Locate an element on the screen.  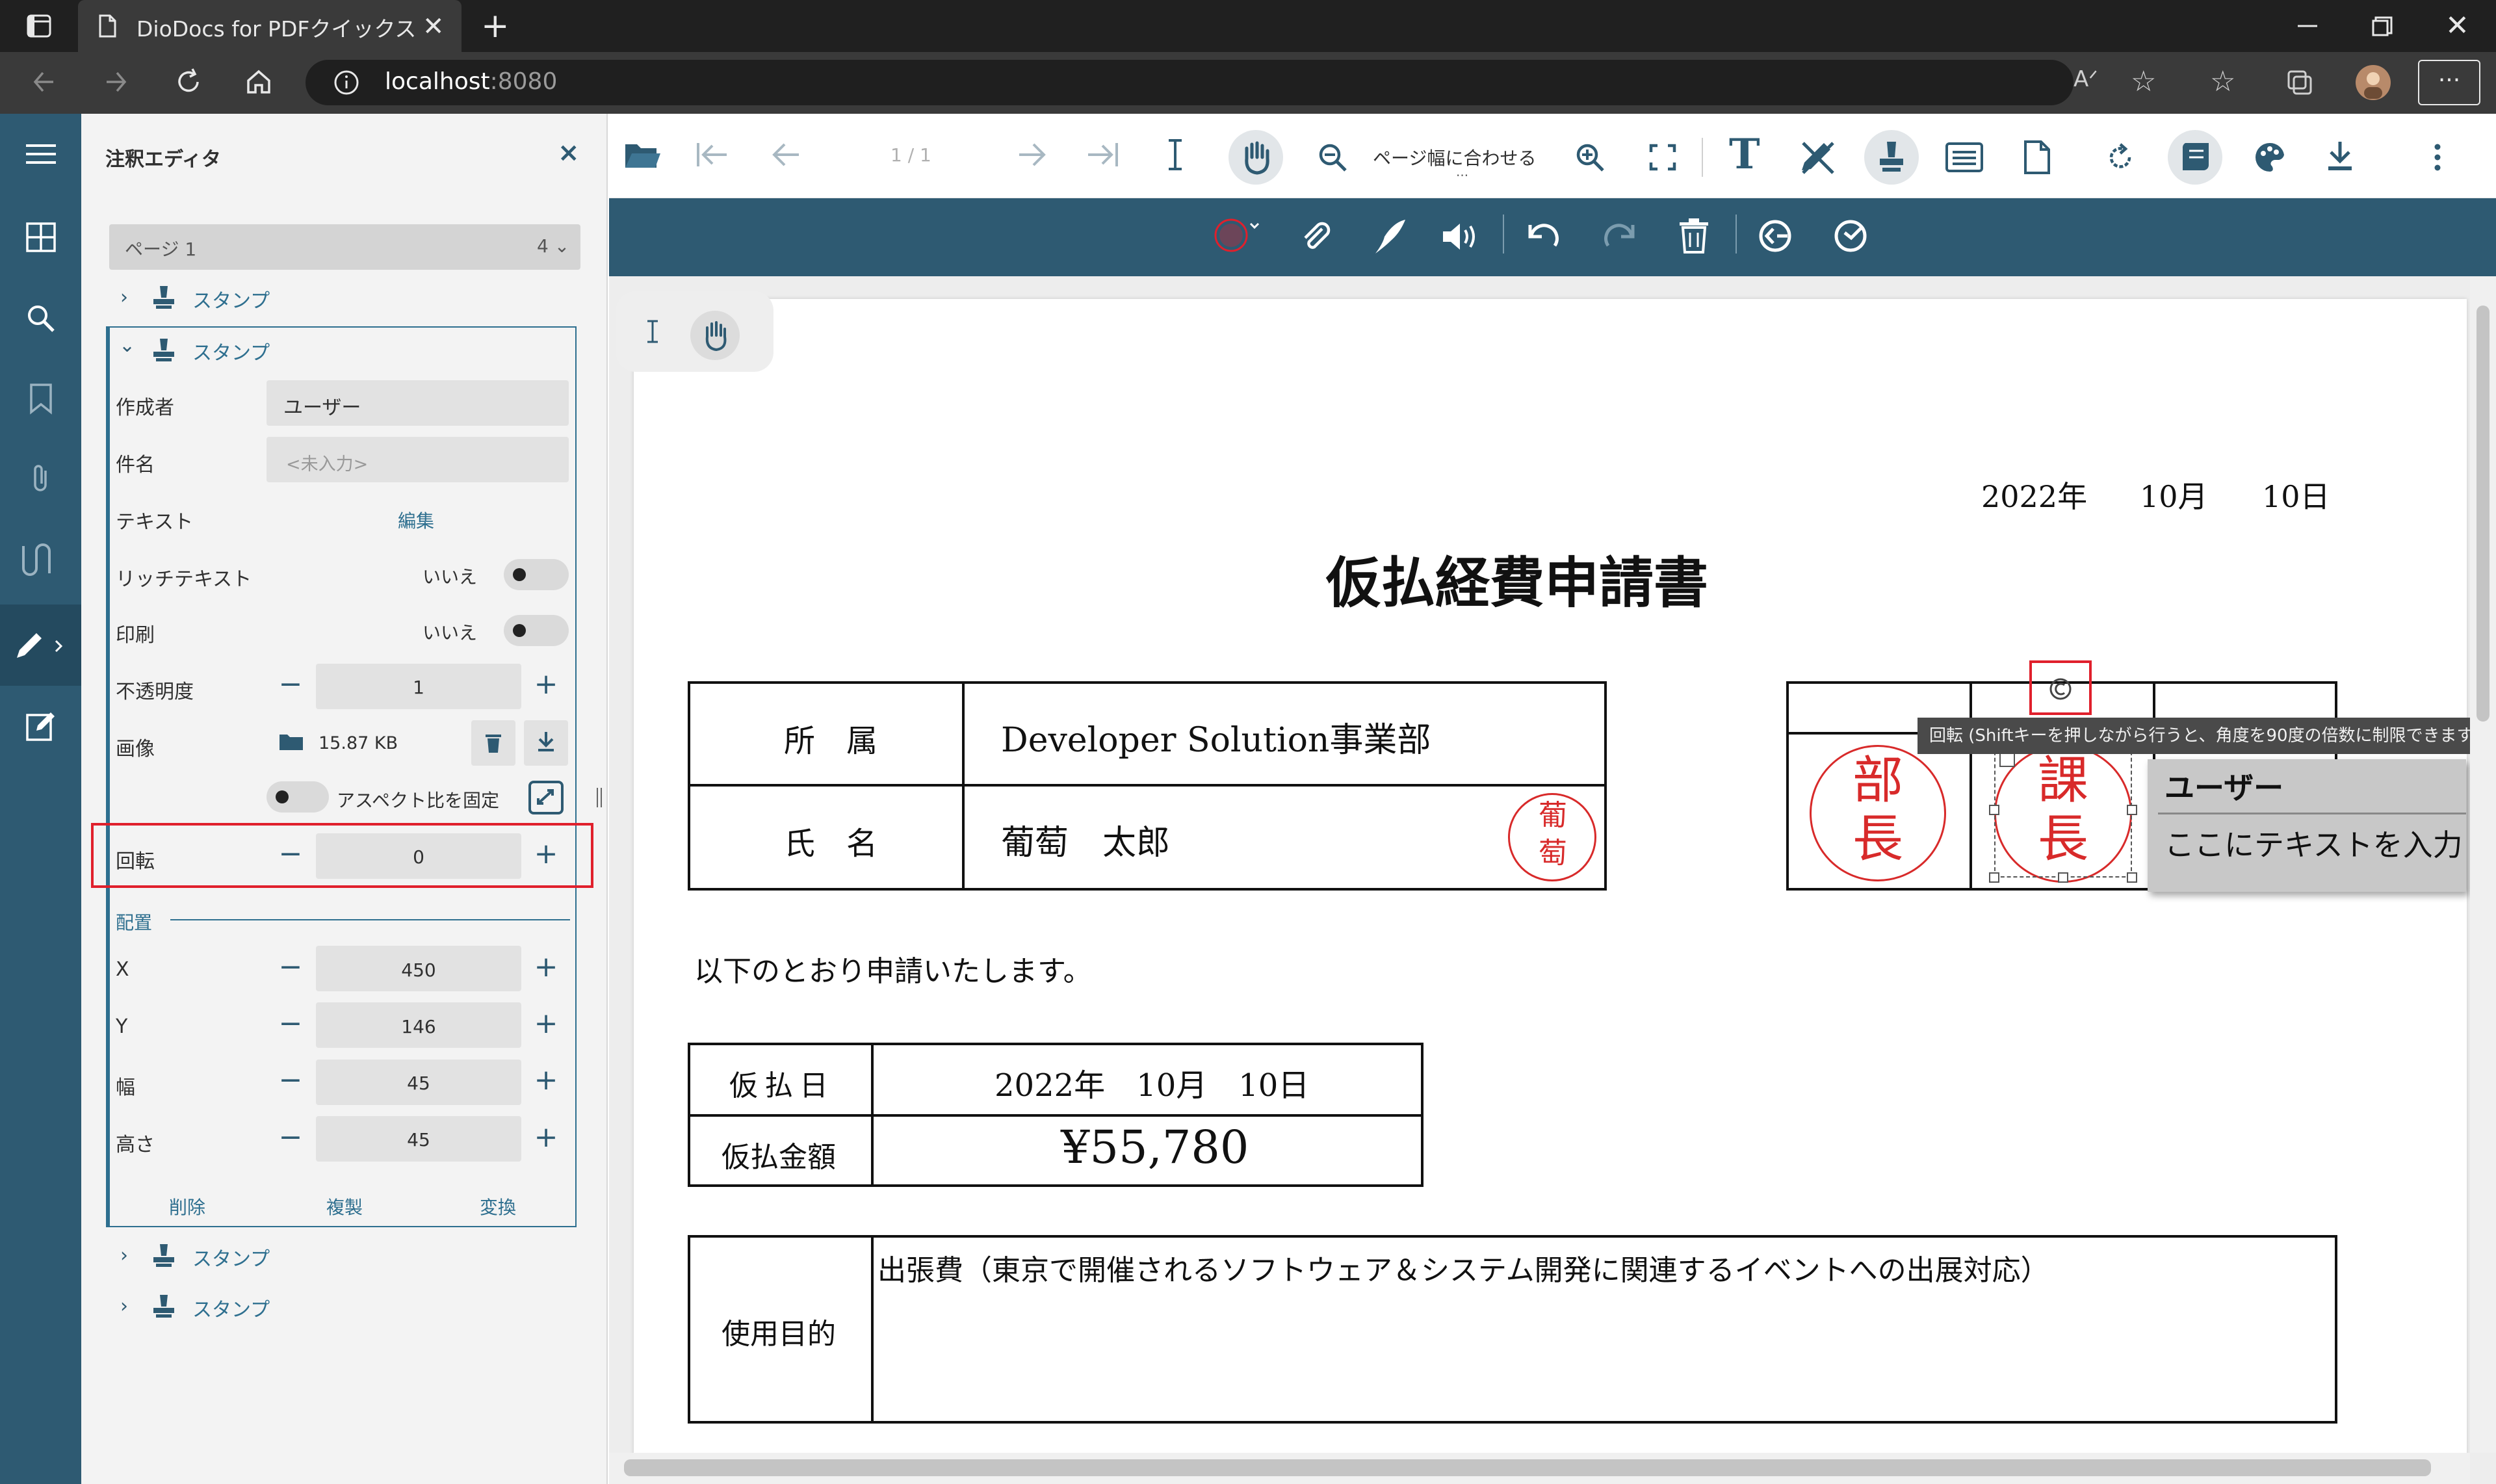
page-select-label: ページ 1 is located at coordinates (161, 250).